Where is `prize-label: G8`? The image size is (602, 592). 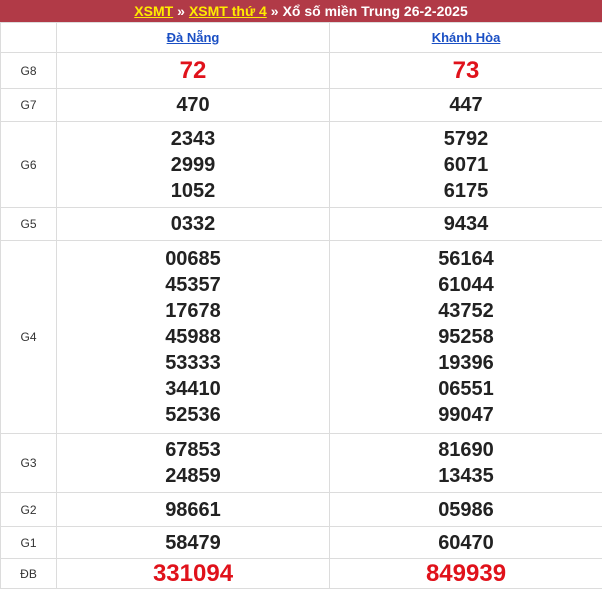 prize-label: G8 is located at coordinates (28, 70).